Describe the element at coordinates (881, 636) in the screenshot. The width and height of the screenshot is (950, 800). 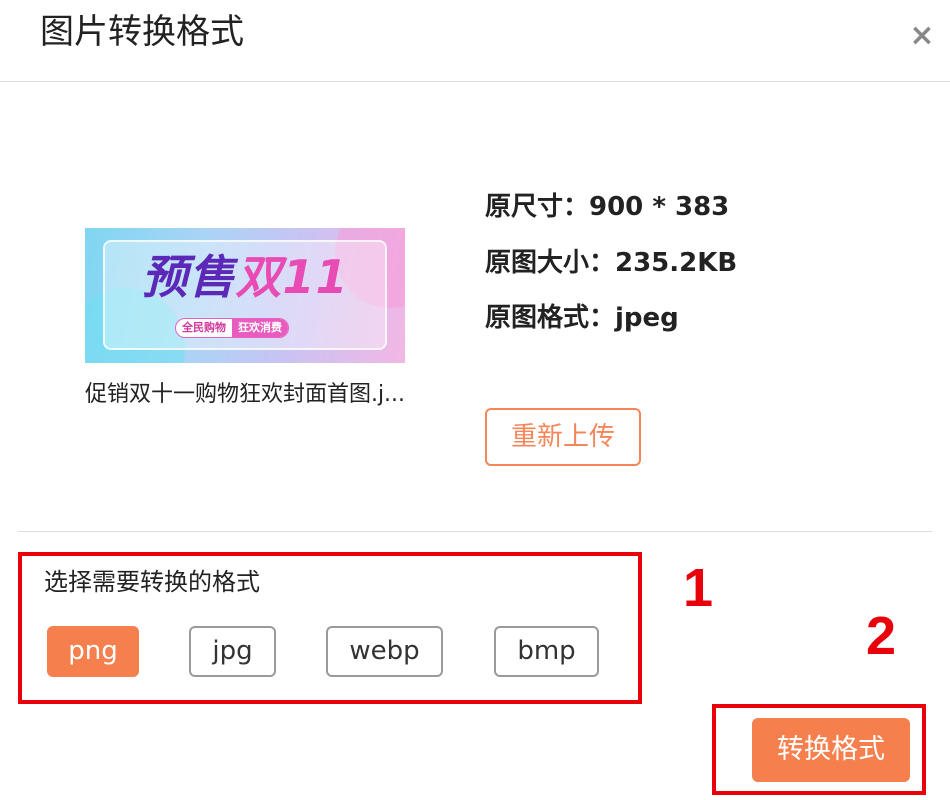
I see `annotation-marker-2: 2` at that location.